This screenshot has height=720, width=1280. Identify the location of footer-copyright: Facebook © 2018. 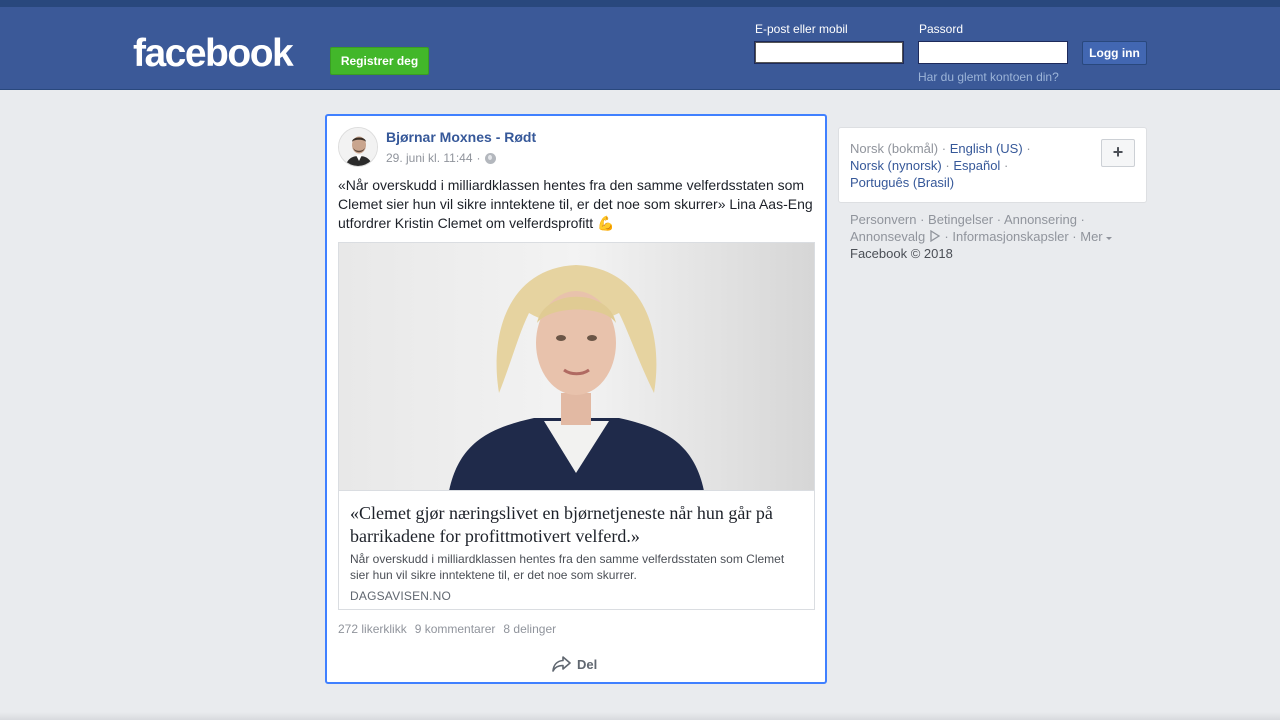
(901, 253).